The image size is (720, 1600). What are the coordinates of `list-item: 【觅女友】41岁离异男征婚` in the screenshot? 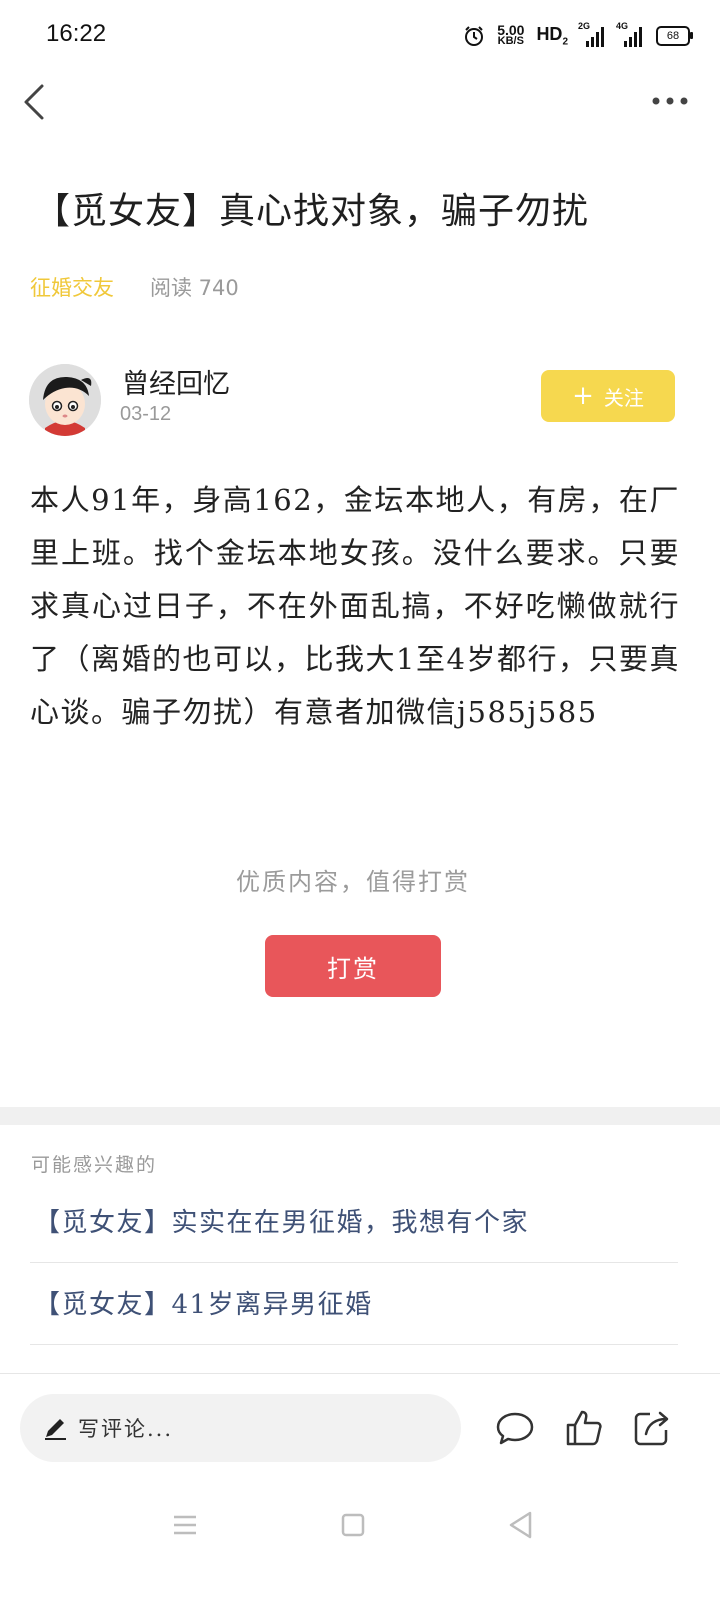 It's located at (354, 1303).